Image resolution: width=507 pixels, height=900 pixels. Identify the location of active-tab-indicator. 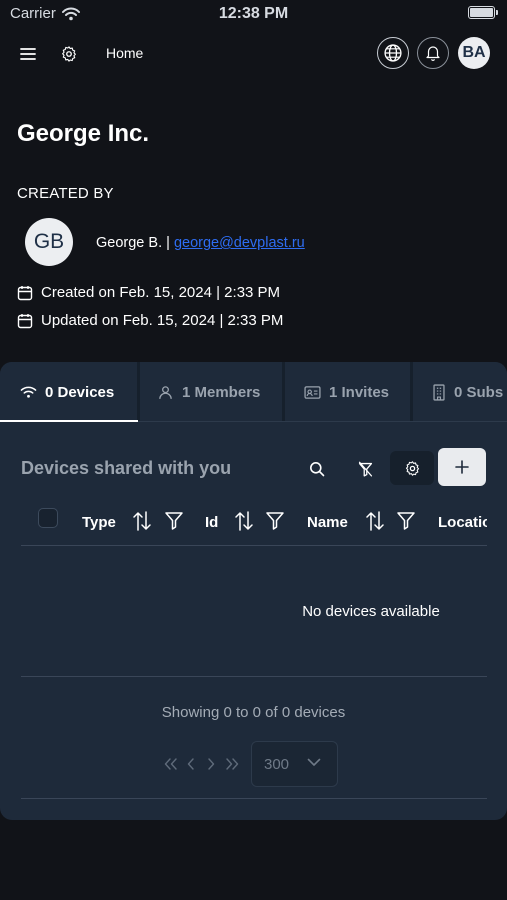
(69, 421).